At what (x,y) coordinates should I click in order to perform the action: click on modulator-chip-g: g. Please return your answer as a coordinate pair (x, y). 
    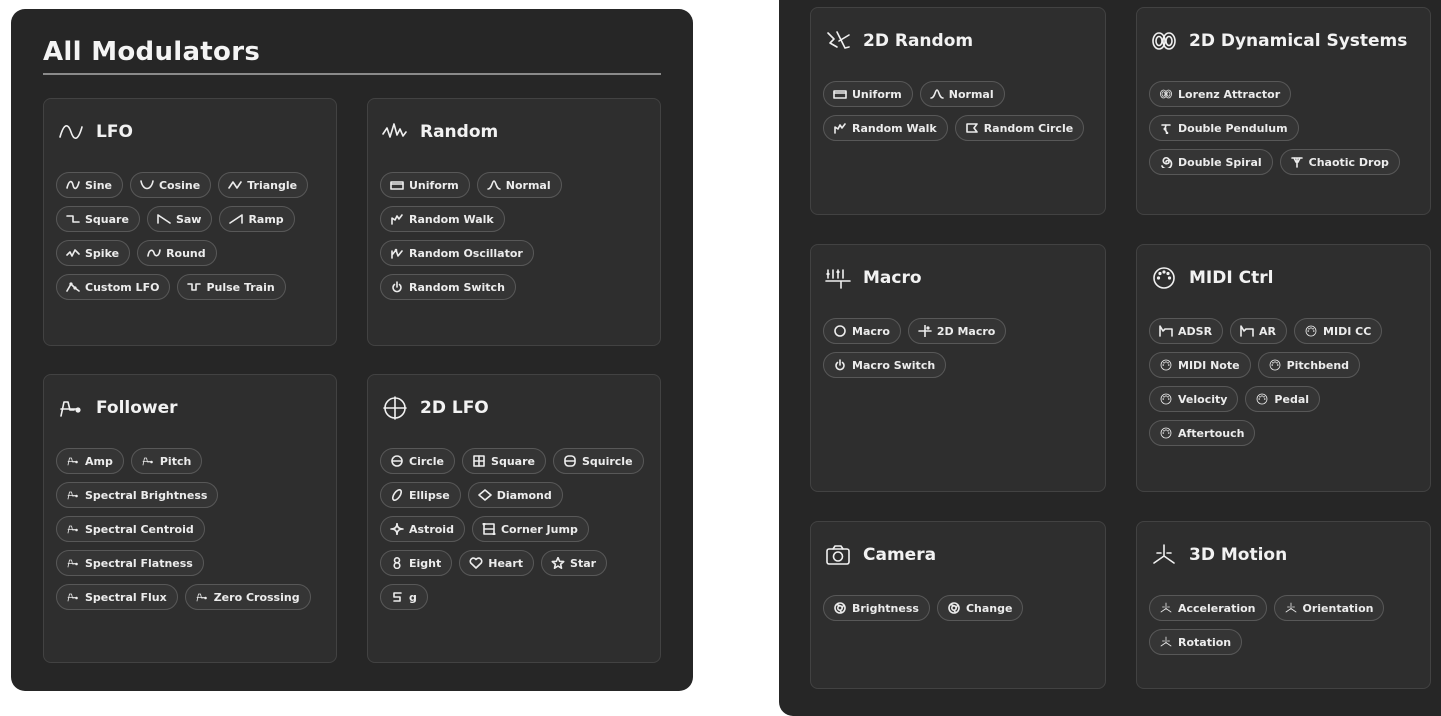
    Looking at the image, I should click on (404, 597).